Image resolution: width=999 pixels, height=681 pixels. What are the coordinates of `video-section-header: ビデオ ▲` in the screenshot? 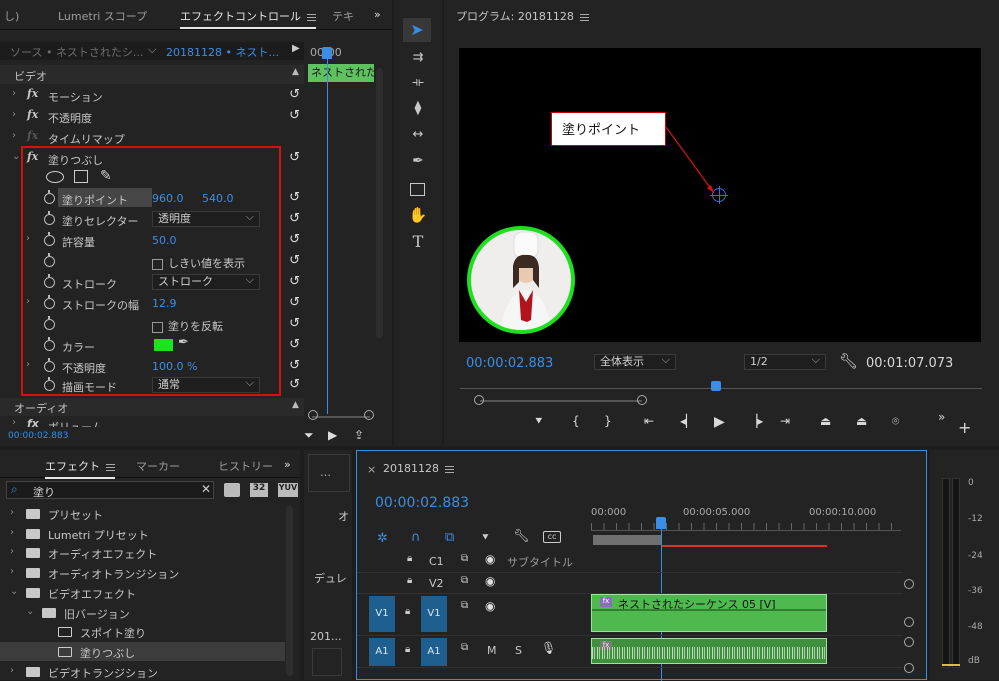 It's located at (152, 74).